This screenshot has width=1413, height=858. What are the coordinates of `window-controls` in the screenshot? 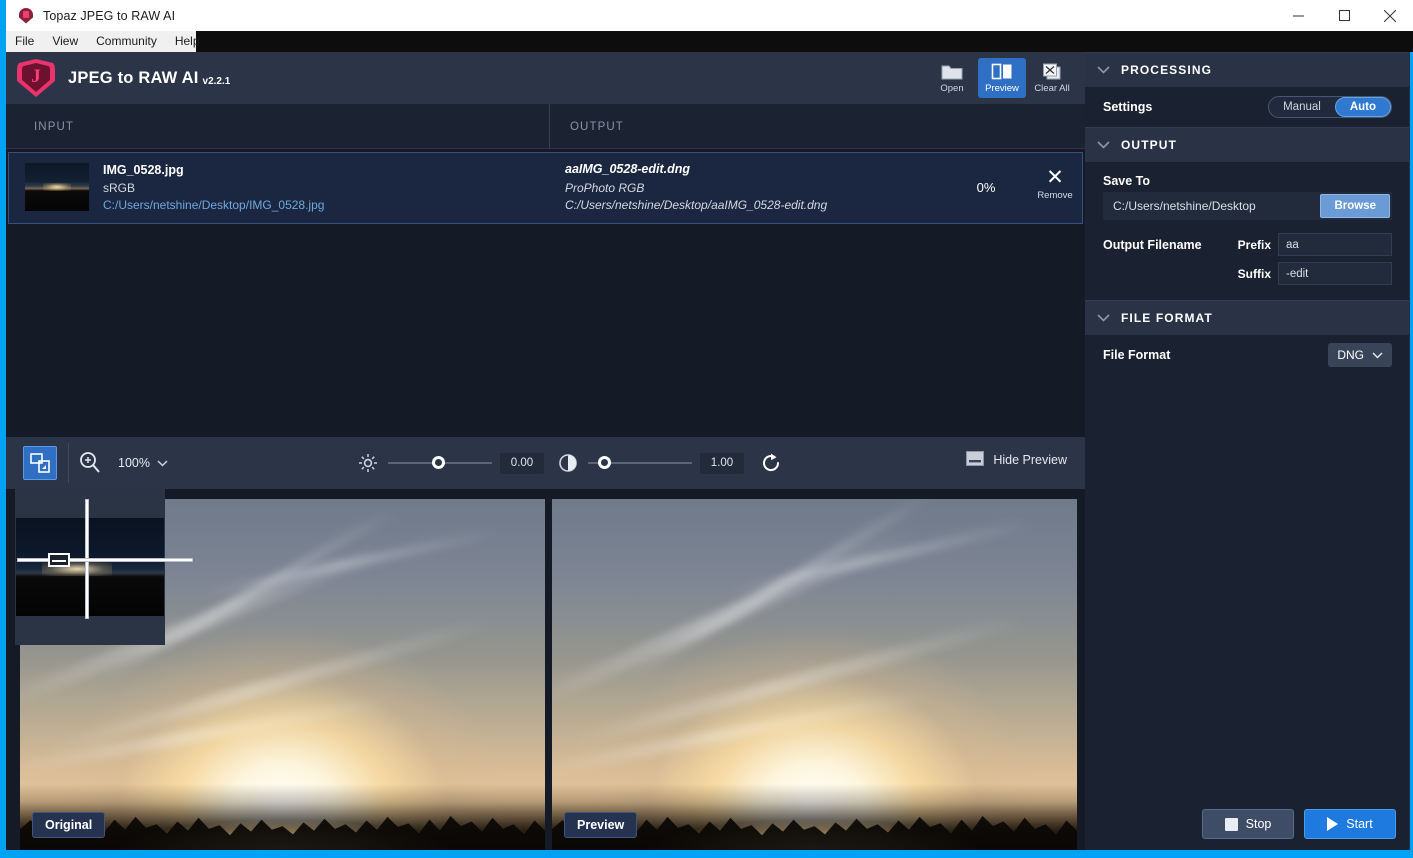 It's located at (1344, 15).